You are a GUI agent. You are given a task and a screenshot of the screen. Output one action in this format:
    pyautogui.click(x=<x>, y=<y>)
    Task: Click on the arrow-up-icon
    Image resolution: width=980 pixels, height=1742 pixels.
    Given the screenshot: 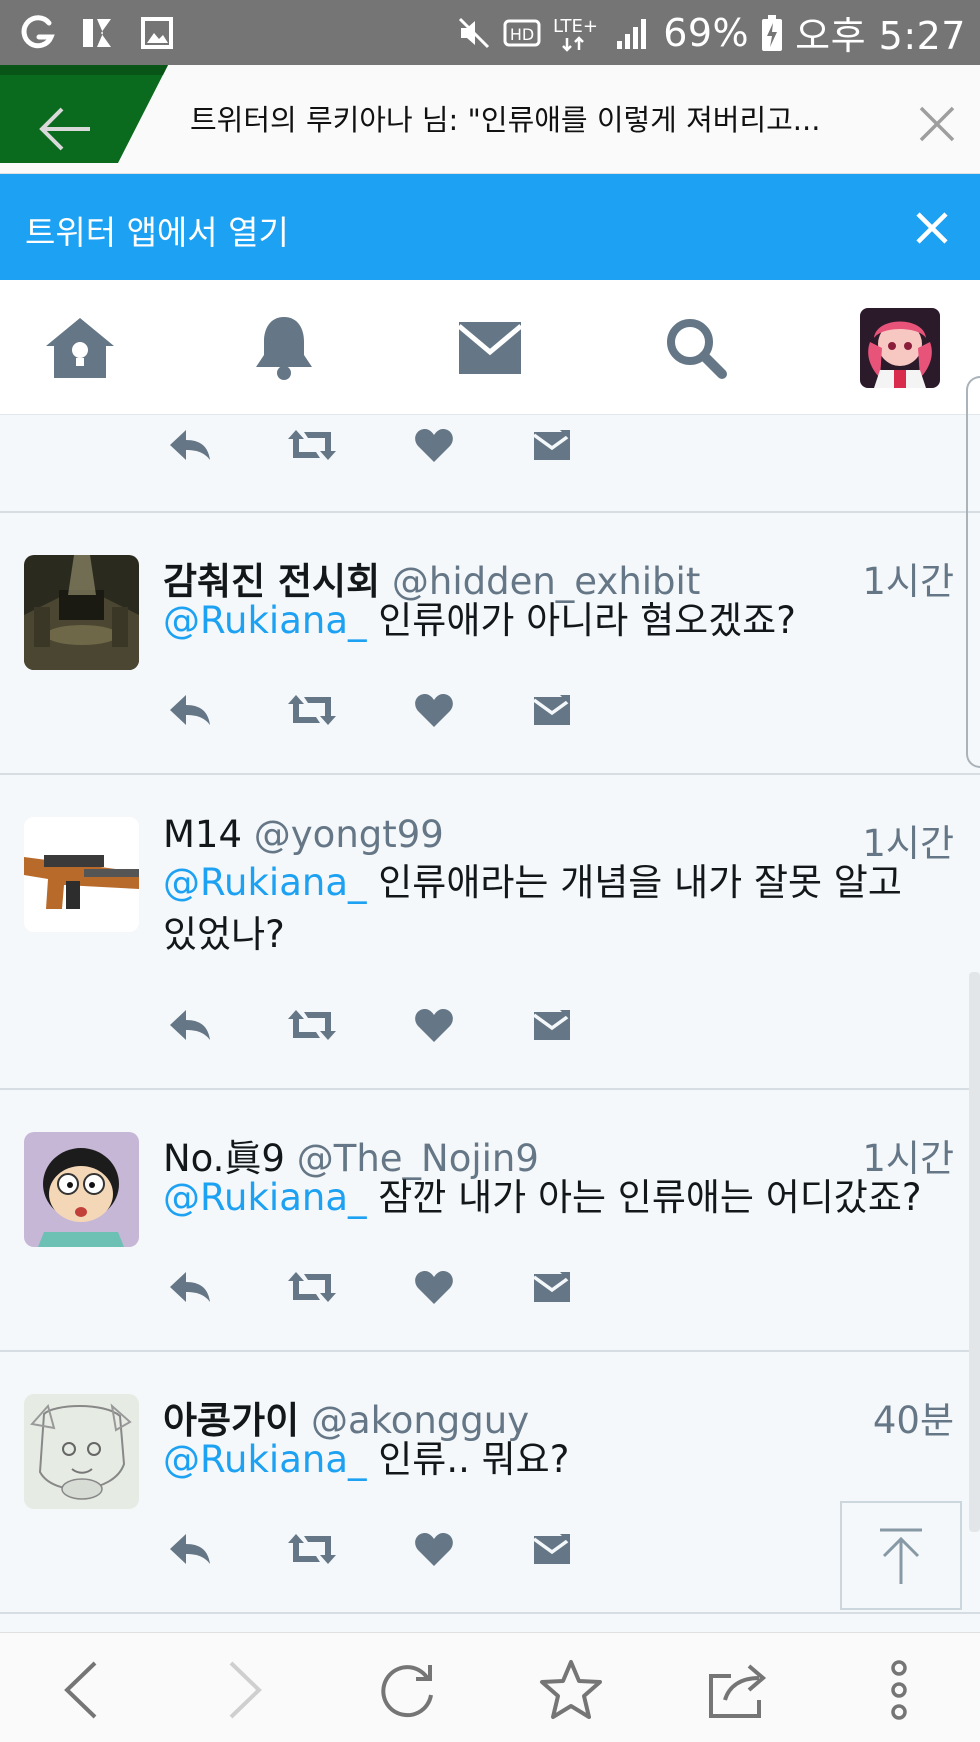 What is the action you would take?
    pyautogui.click(x=901, y=1556)
    